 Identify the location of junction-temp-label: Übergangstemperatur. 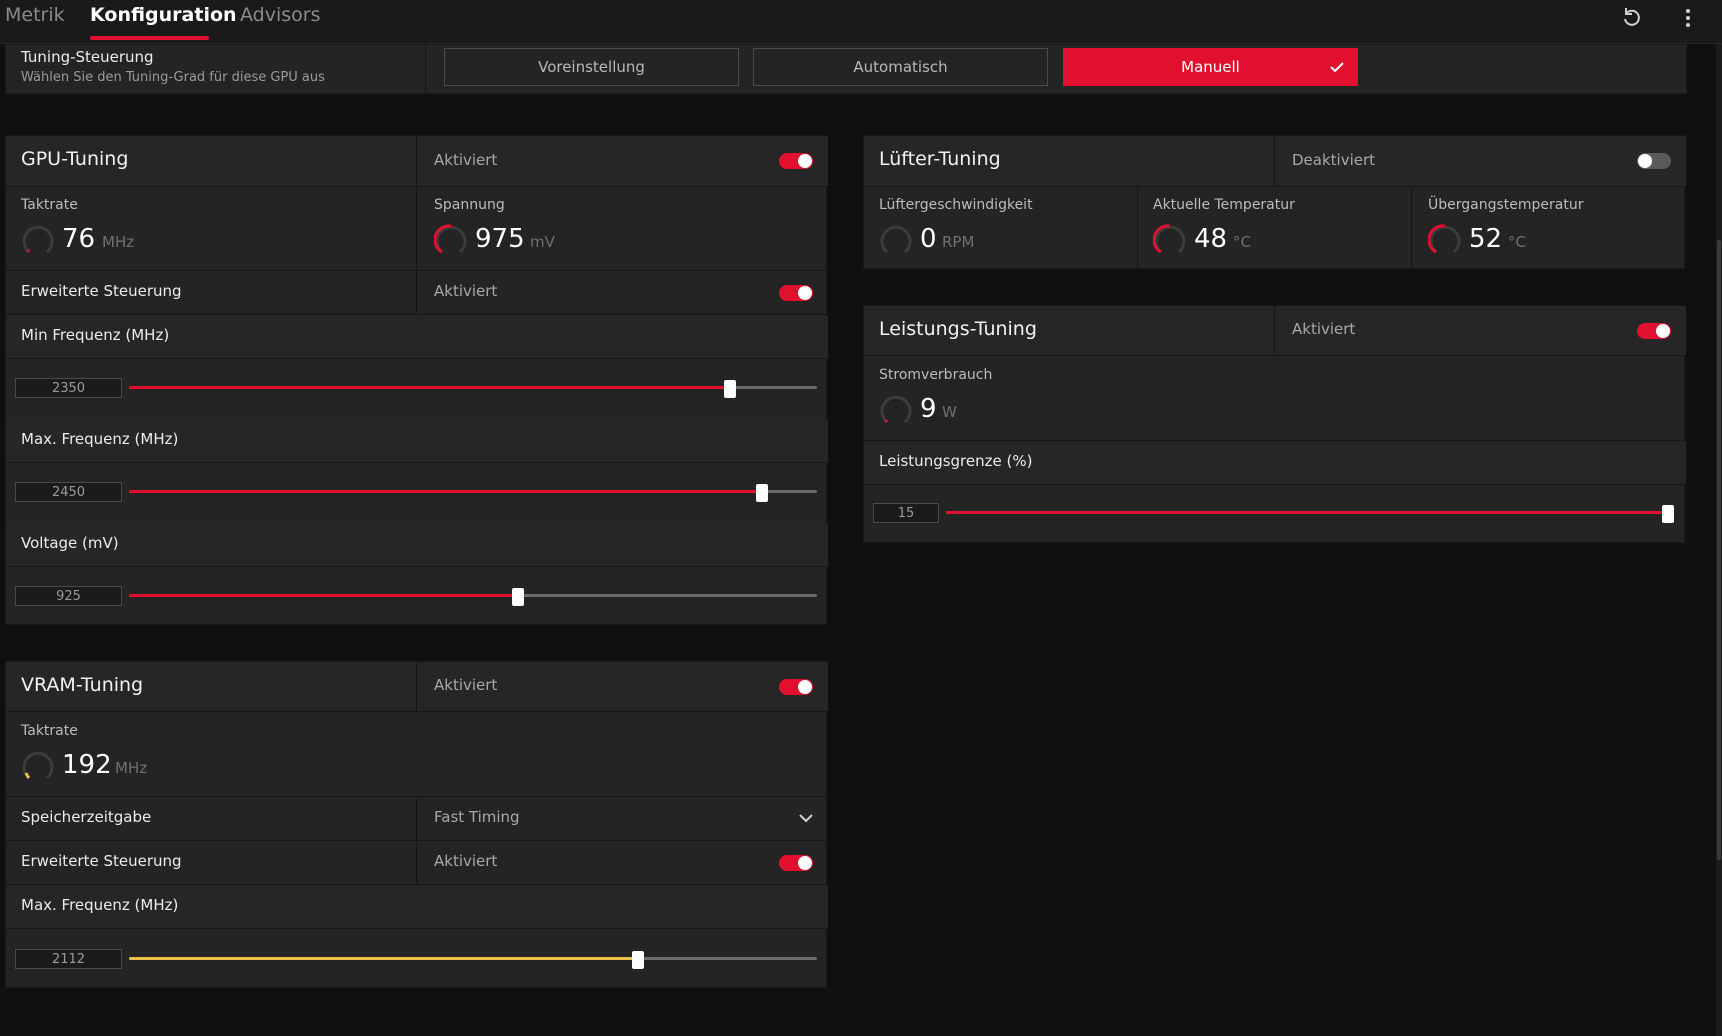
(1506, 205).